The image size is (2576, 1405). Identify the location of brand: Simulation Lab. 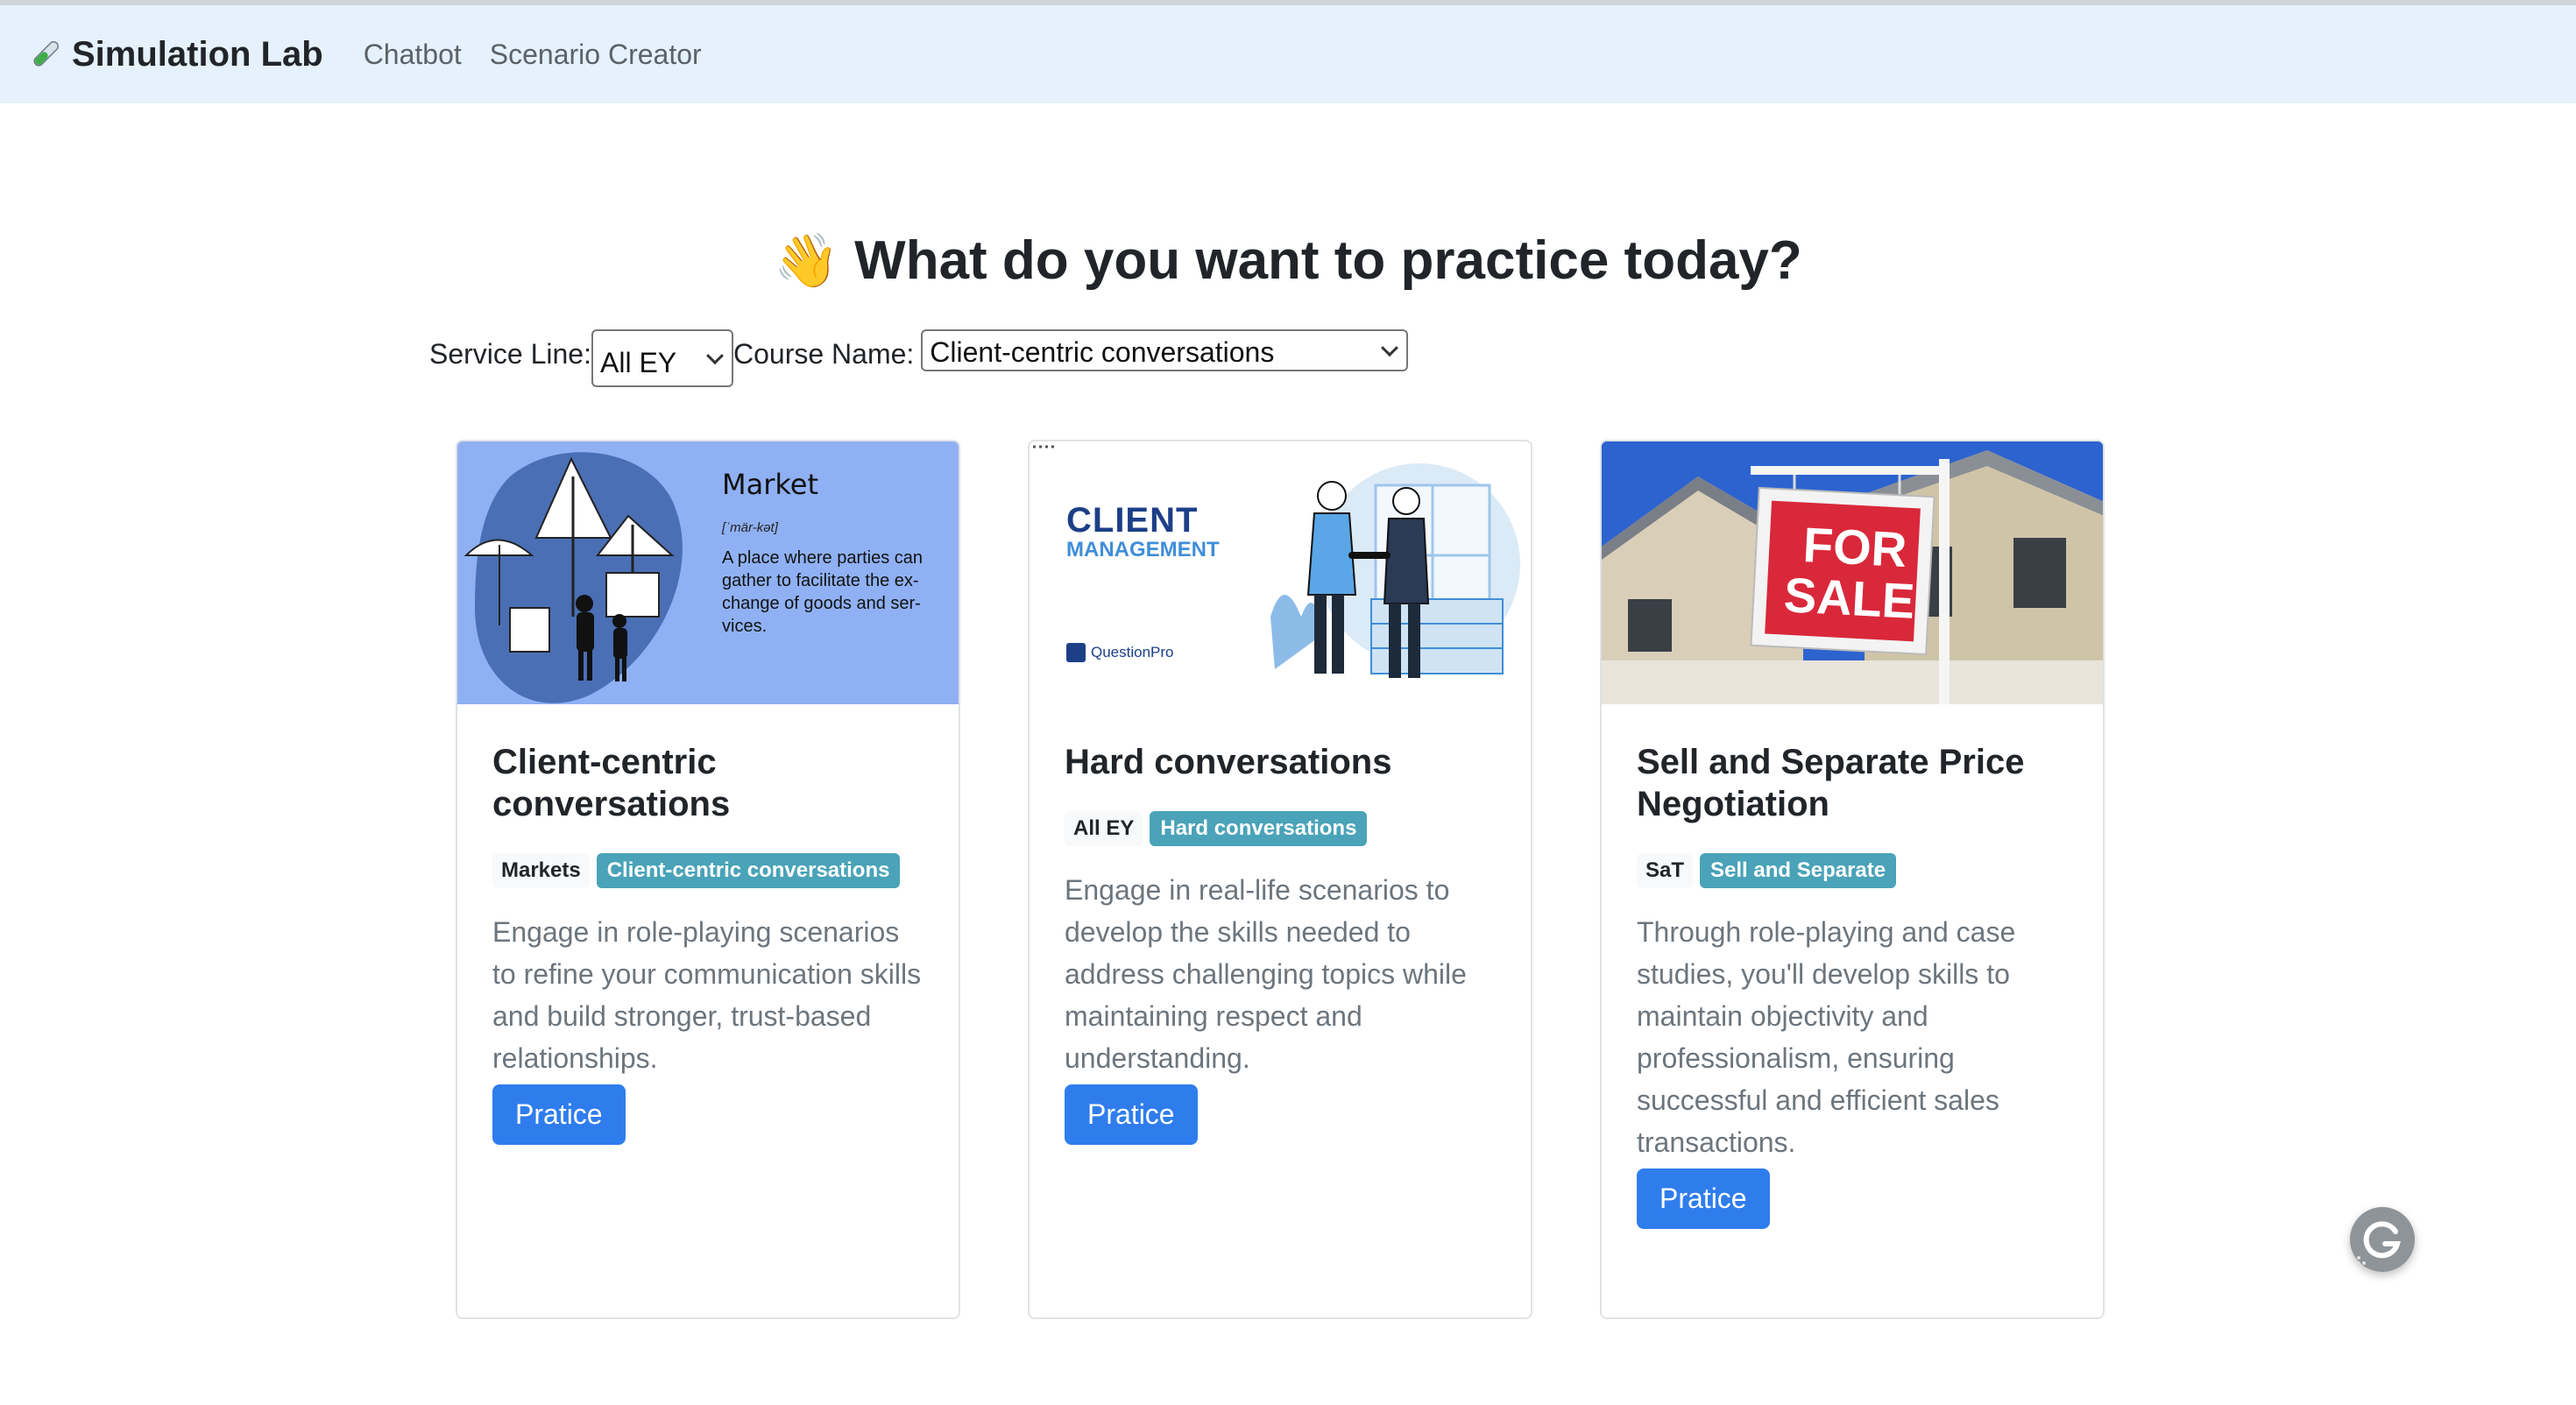
(175, 54).